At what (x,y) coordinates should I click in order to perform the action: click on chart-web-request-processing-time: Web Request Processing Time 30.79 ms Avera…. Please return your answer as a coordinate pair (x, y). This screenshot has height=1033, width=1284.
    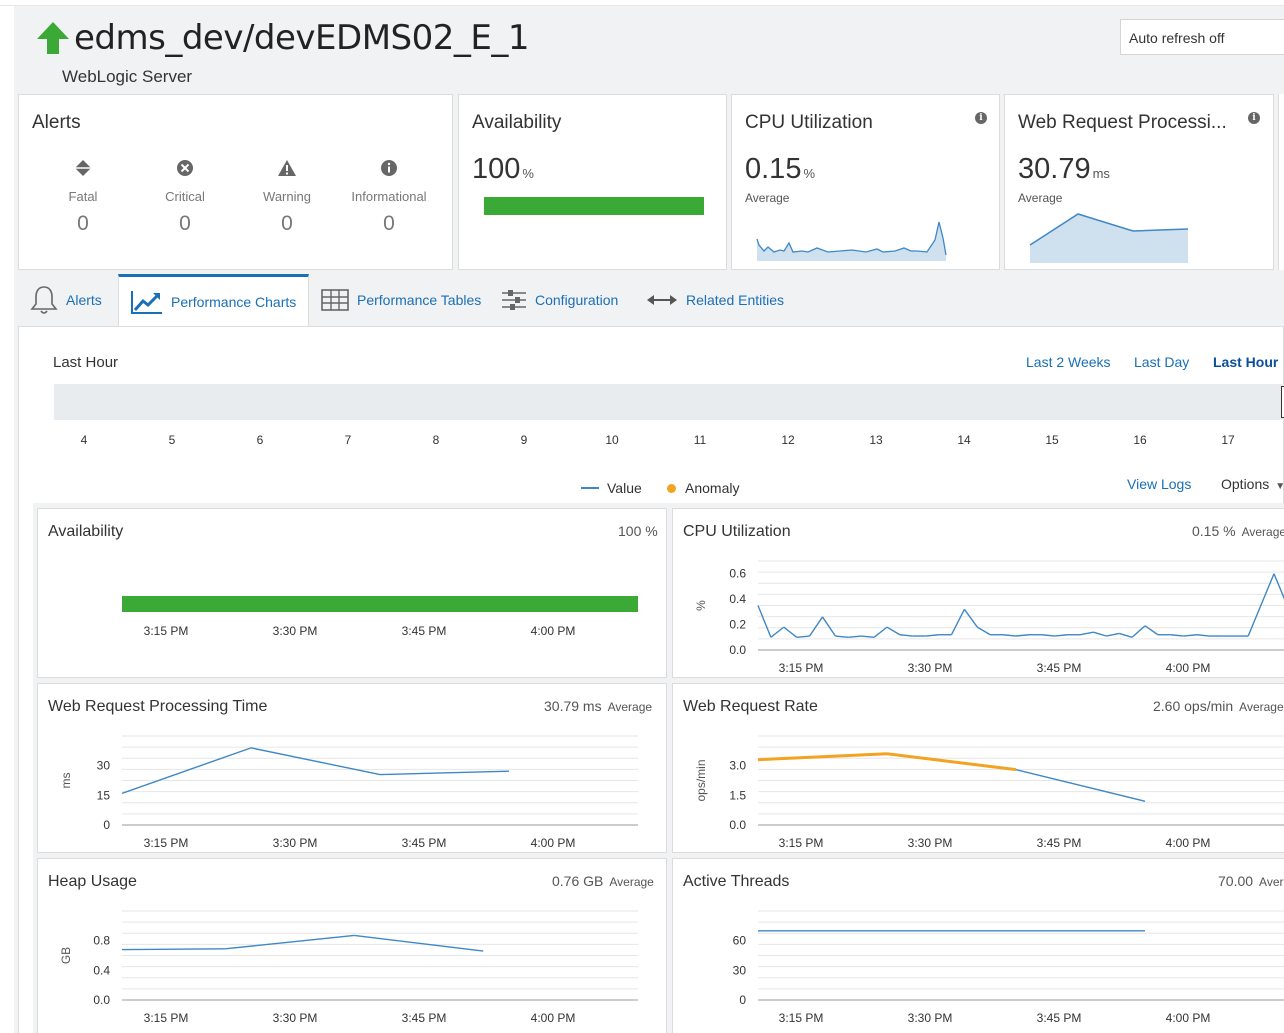
    Looking at the image, I should click on (352, 768).